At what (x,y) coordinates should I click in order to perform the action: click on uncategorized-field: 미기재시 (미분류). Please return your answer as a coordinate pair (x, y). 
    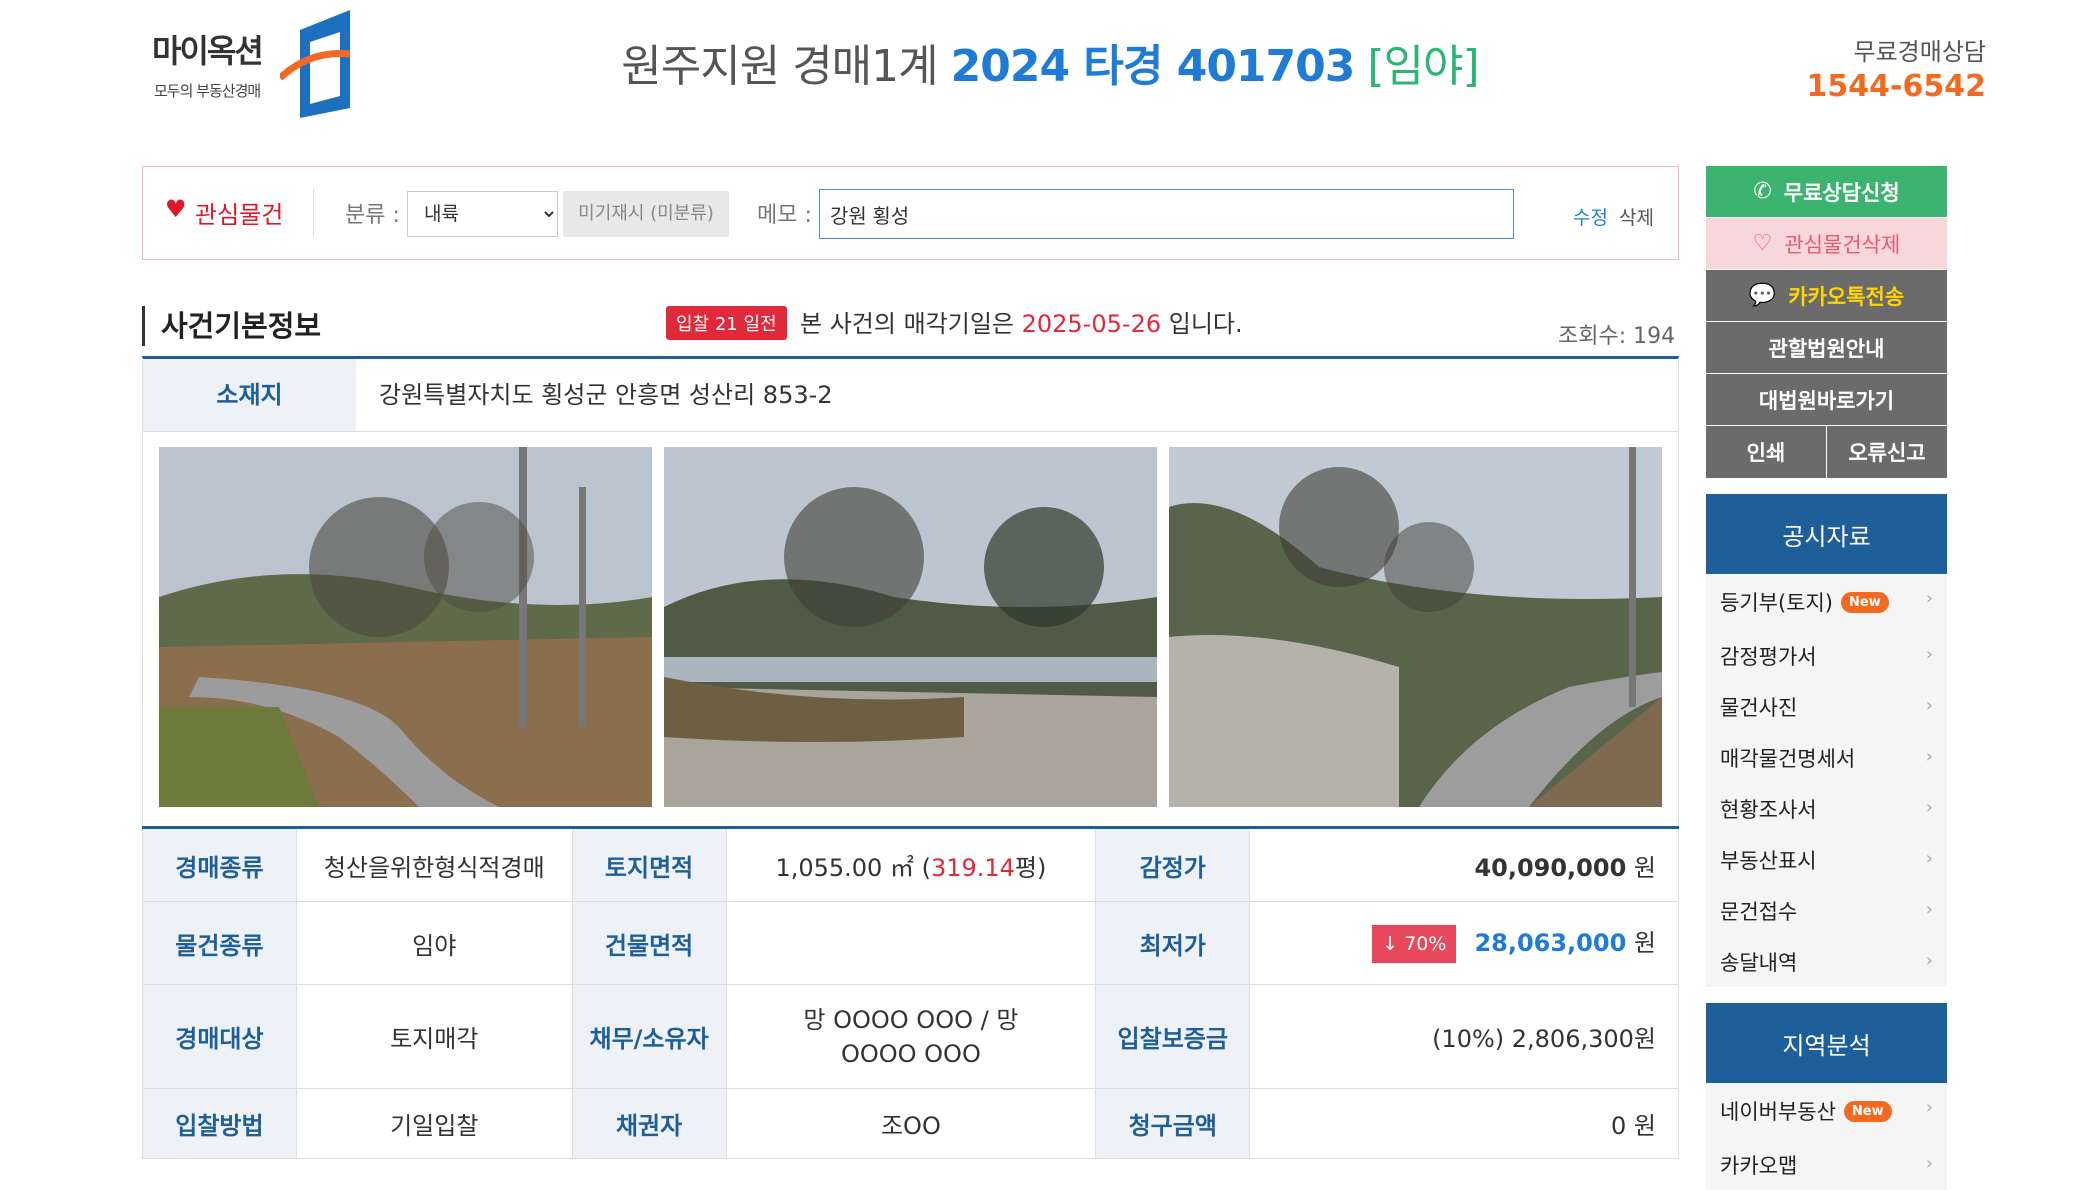
    Looking at the image, I should click on (646, 214).